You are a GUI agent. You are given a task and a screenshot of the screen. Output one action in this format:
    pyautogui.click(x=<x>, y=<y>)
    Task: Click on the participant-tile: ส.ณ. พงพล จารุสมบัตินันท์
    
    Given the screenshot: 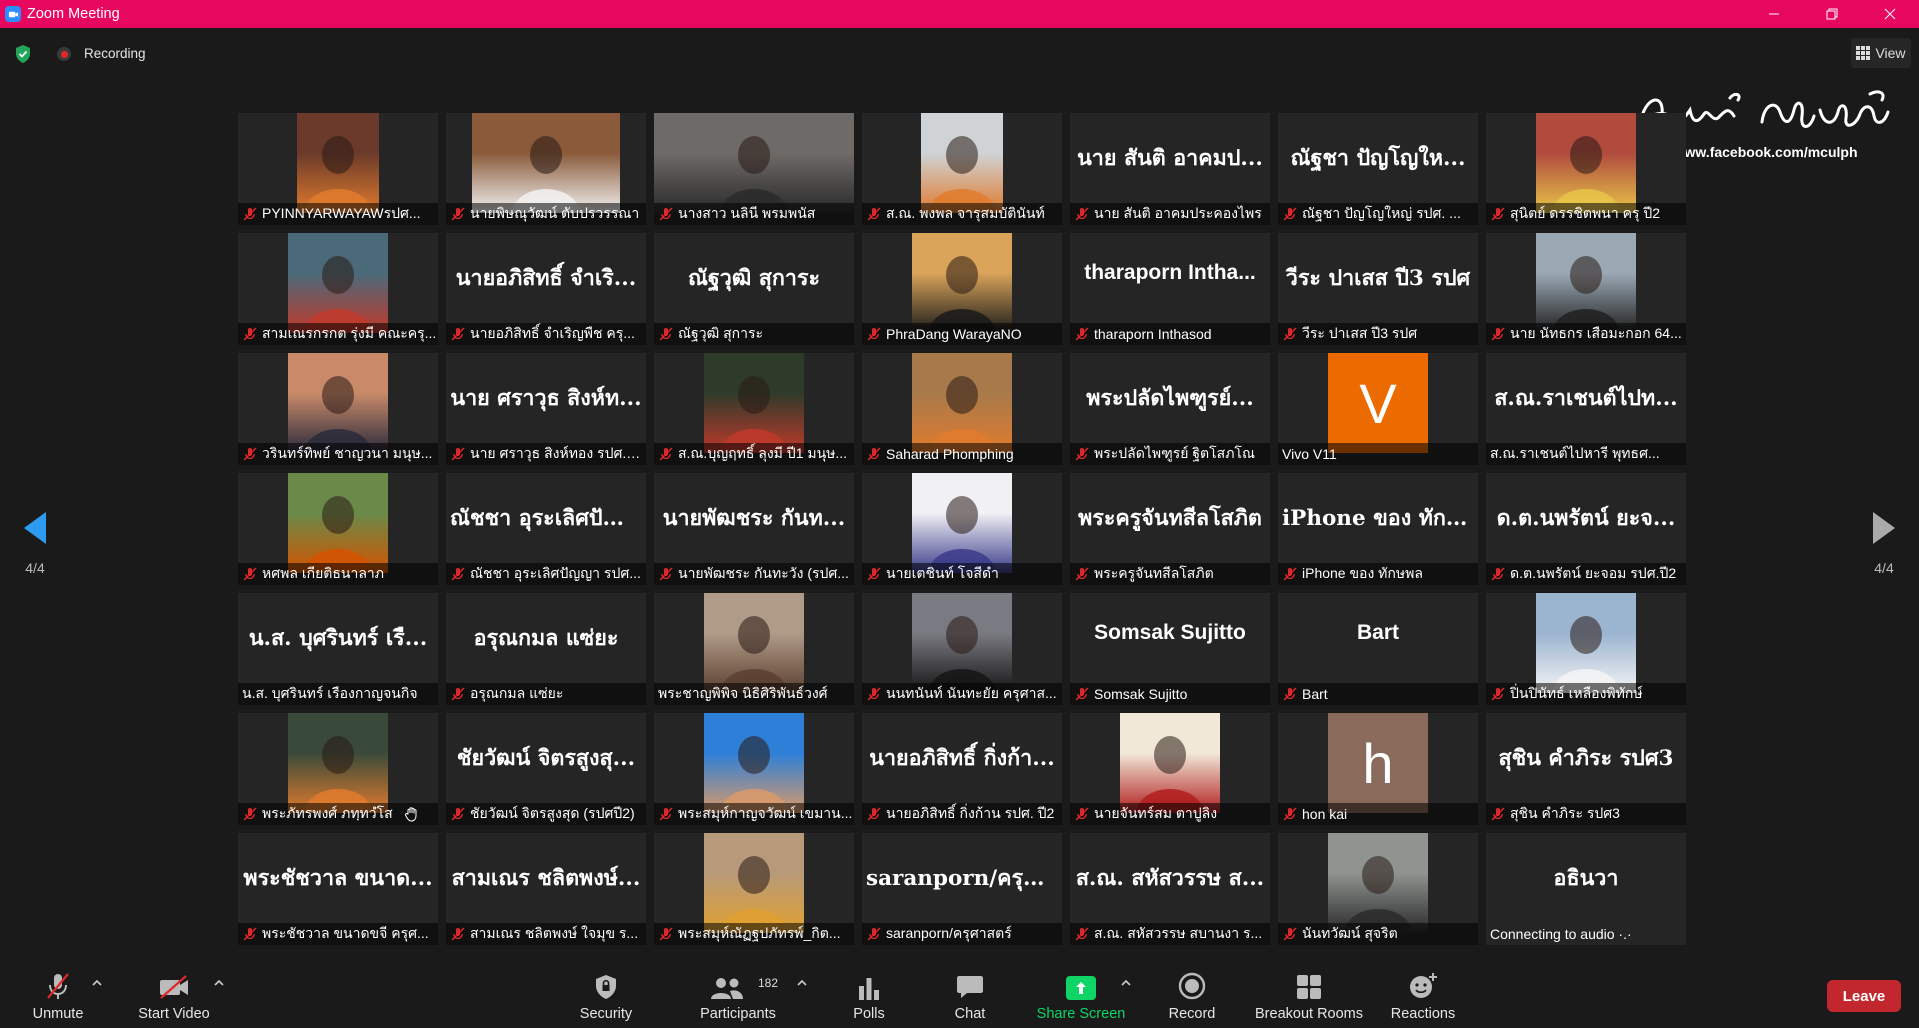 What is the action you would take?
    pyautogui.click(x=962, y=169)
    